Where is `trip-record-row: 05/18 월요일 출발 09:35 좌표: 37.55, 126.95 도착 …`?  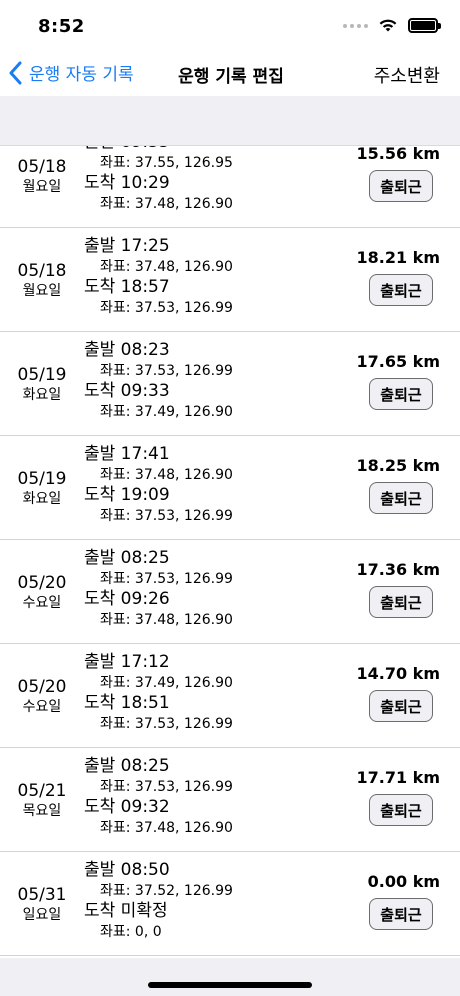 trip-record-row: 05/18 월요일 출발 09:35 좌표: 37.55, 126.95 도착 … is located at coordinates (230, 187).